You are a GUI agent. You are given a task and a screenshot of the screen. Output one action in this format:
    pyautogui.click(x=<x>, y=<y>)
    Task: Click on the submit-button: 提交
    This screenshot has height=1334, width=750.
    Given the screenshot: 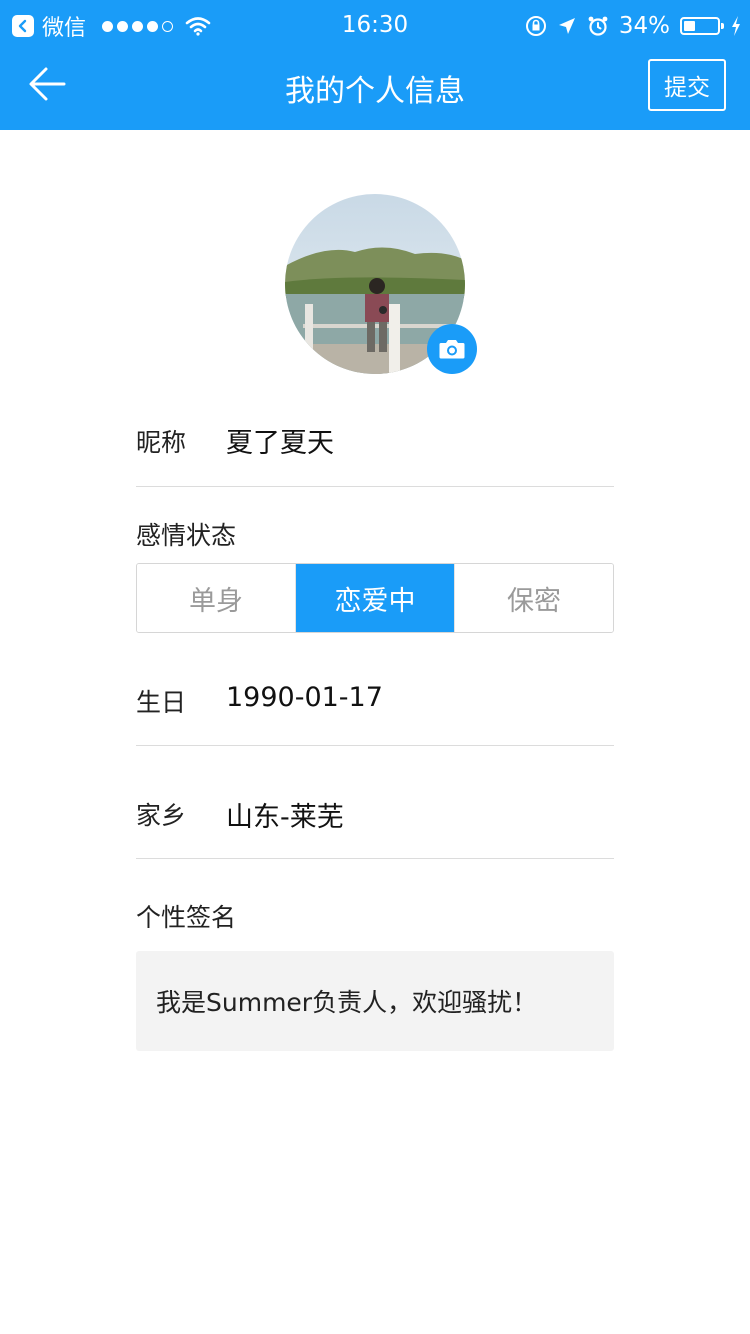 What is the action you would take?
    pyautogui.click(x=687, y=85)
    